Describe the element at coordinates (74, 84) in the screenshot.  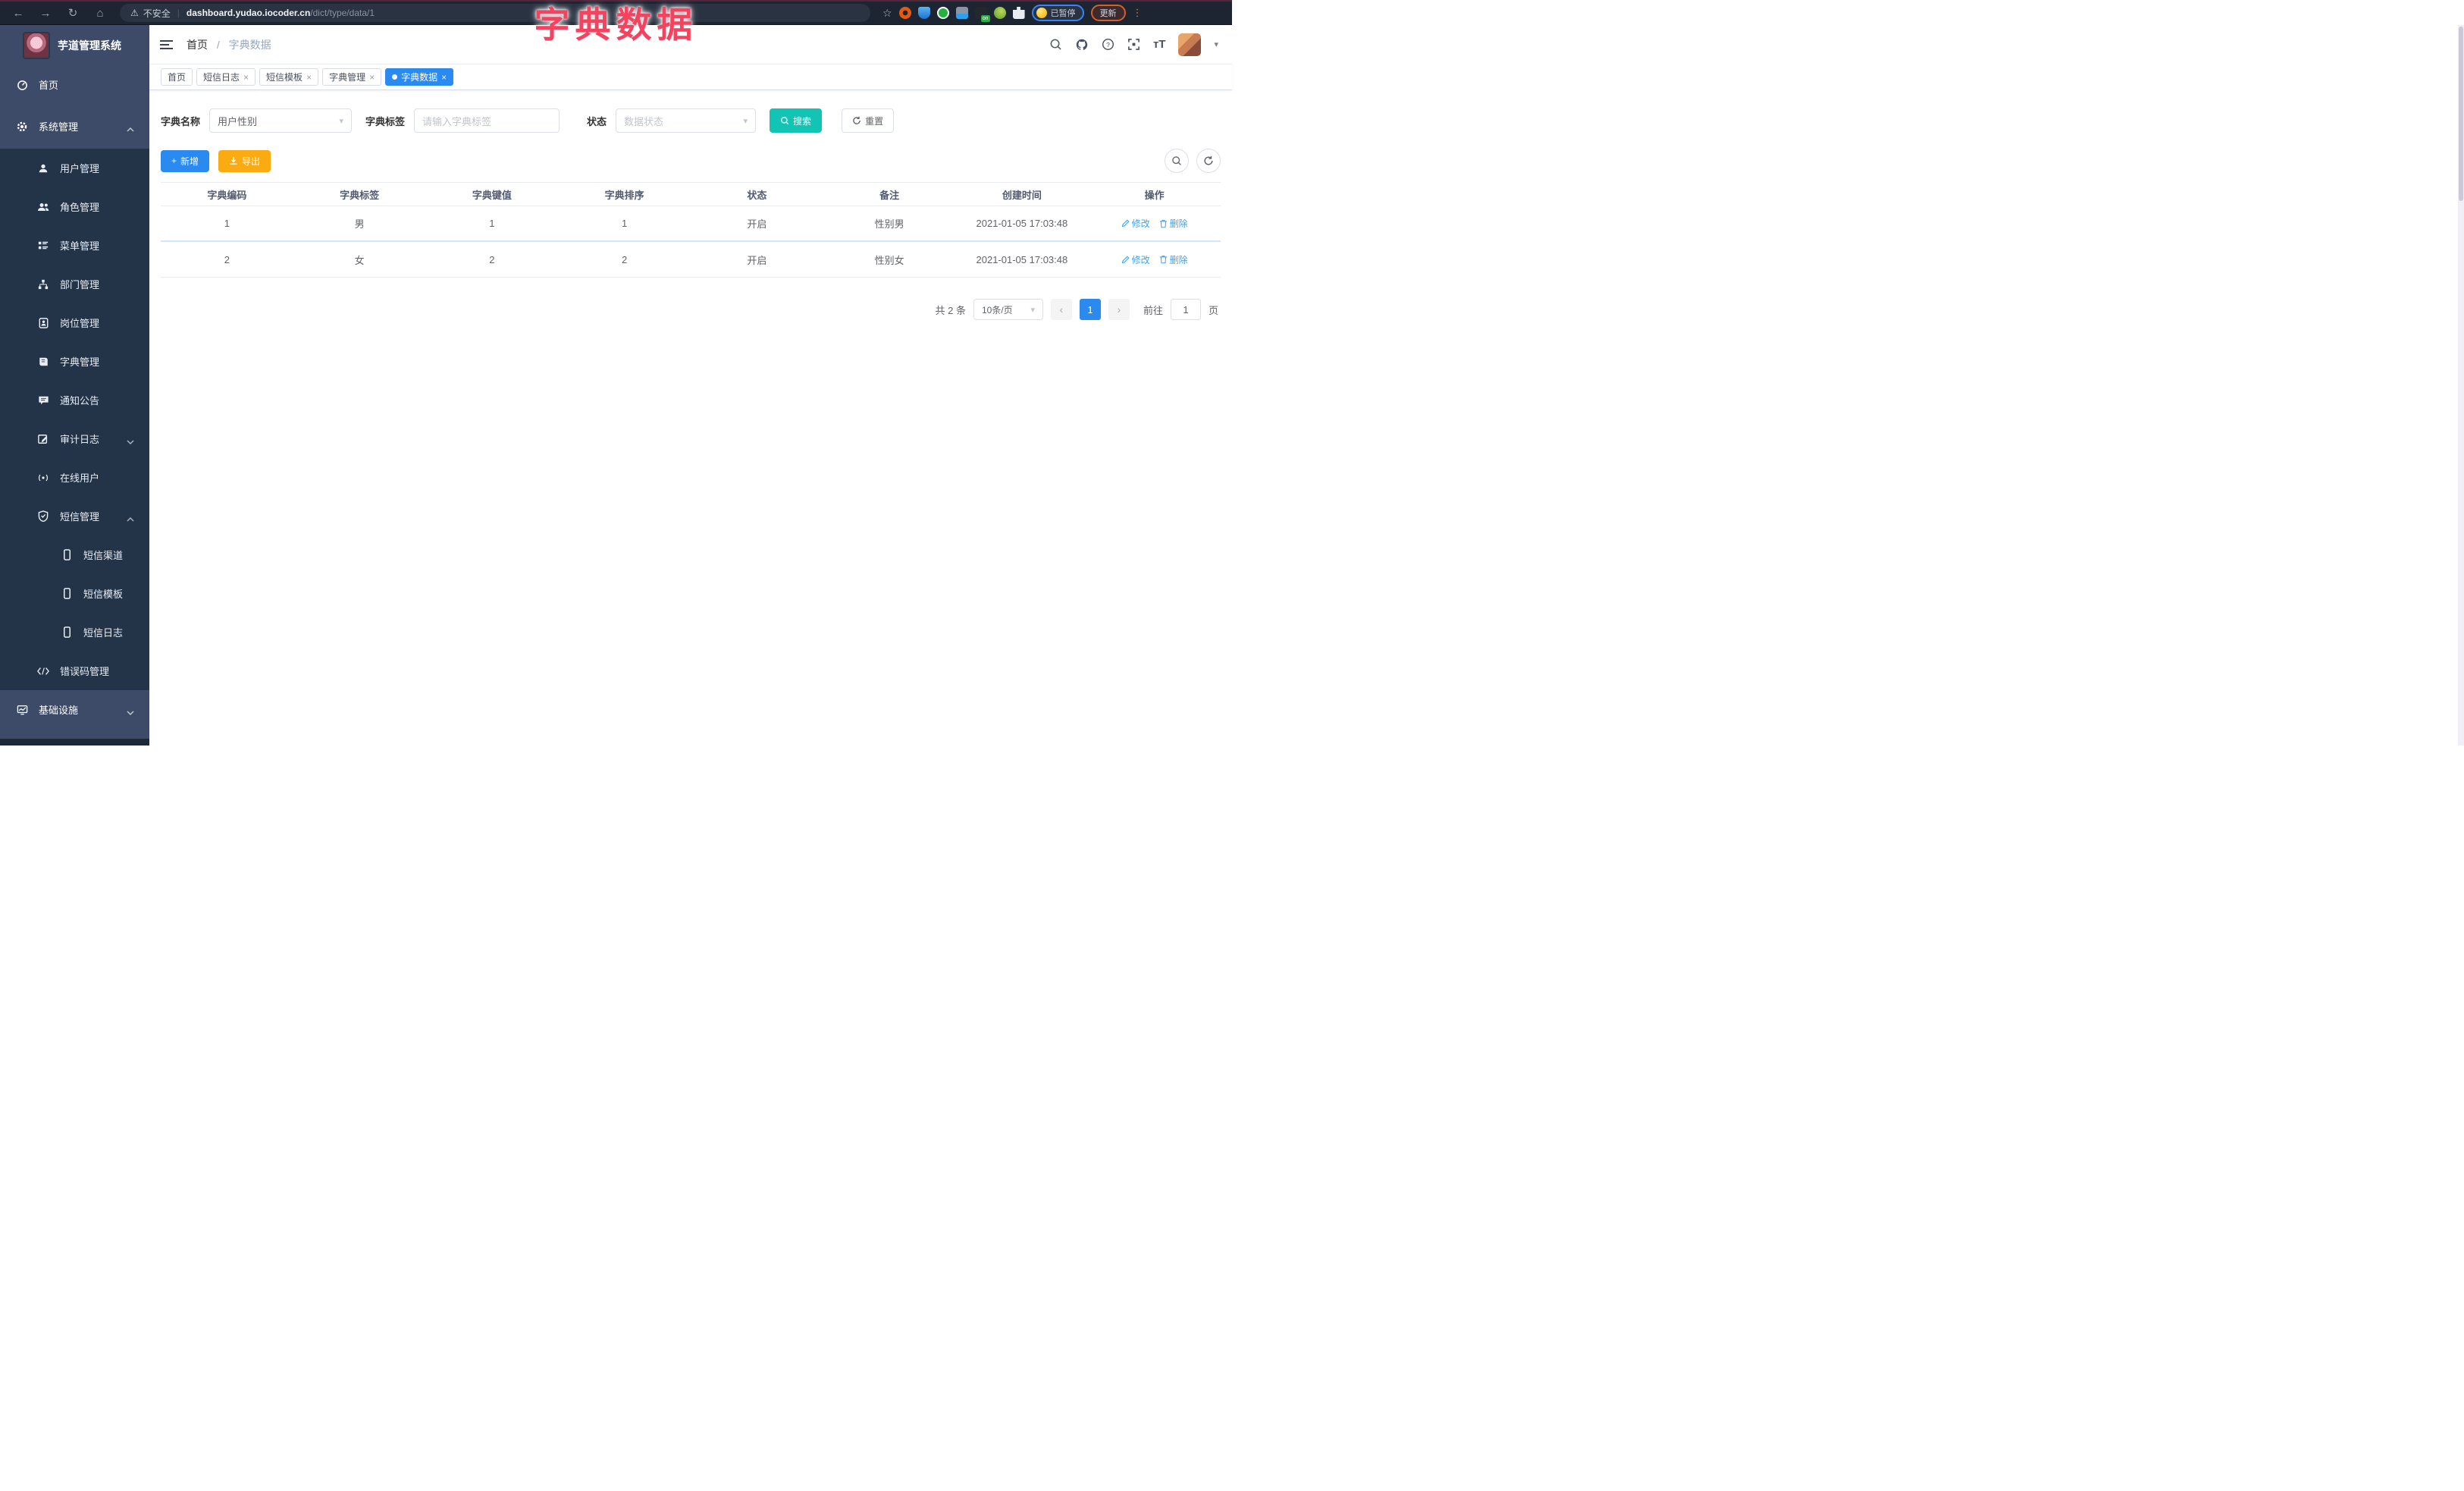
I see `sidebar-item-home: 首页` at that location.